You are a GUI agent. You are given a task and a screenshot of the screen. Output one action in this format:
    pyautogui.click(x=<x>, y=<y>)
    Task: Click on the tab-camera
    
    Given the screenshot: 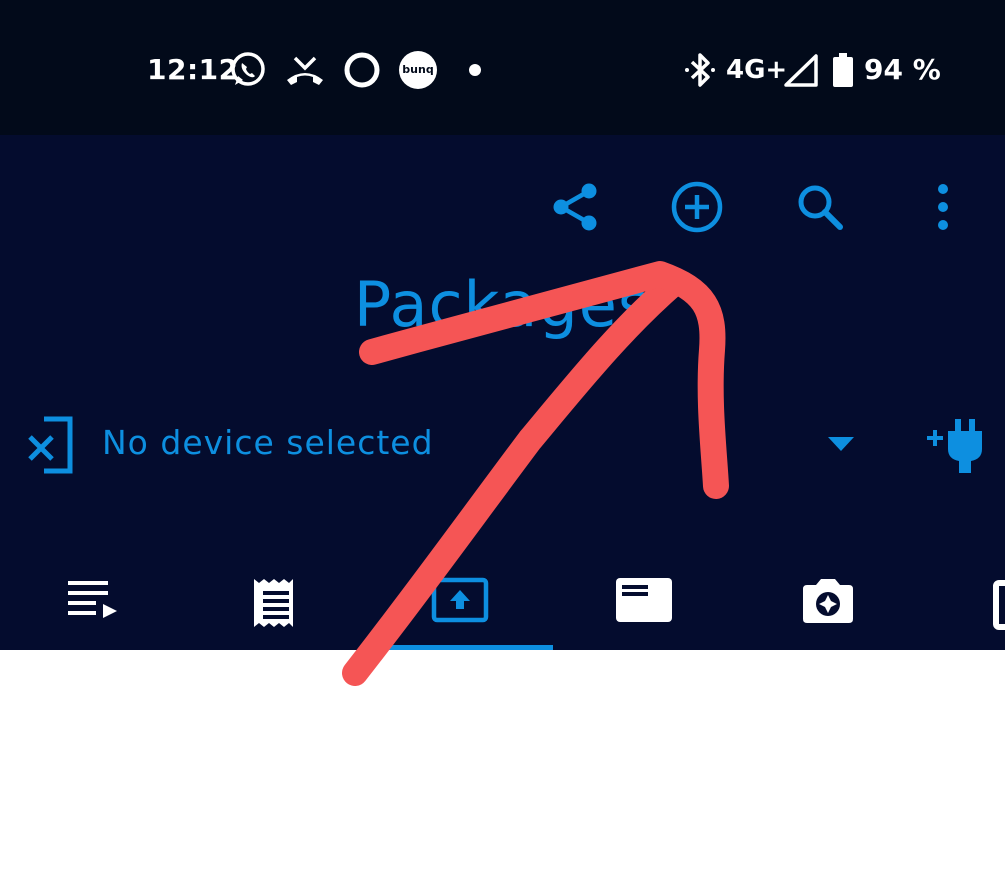 What is the action you would take?
    pyautogui.click(x=828, y=597)
    